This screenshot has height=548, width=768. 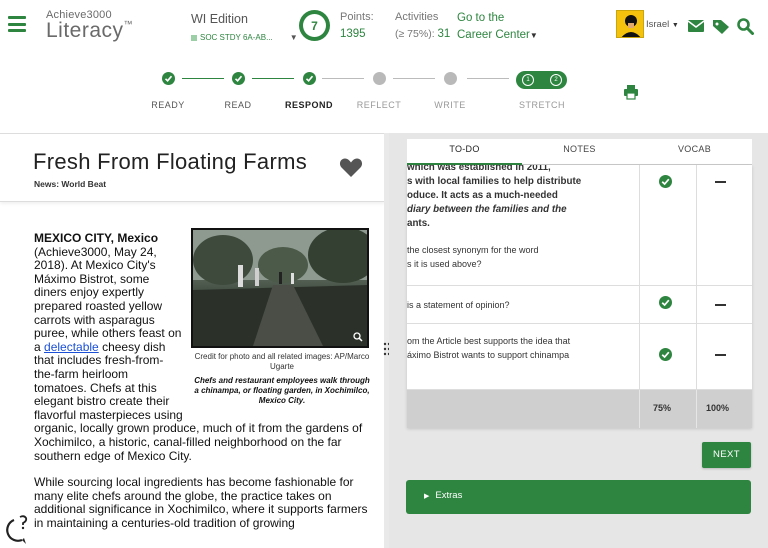 I want to click on points-value: 1395, so click(x=353, y=34).